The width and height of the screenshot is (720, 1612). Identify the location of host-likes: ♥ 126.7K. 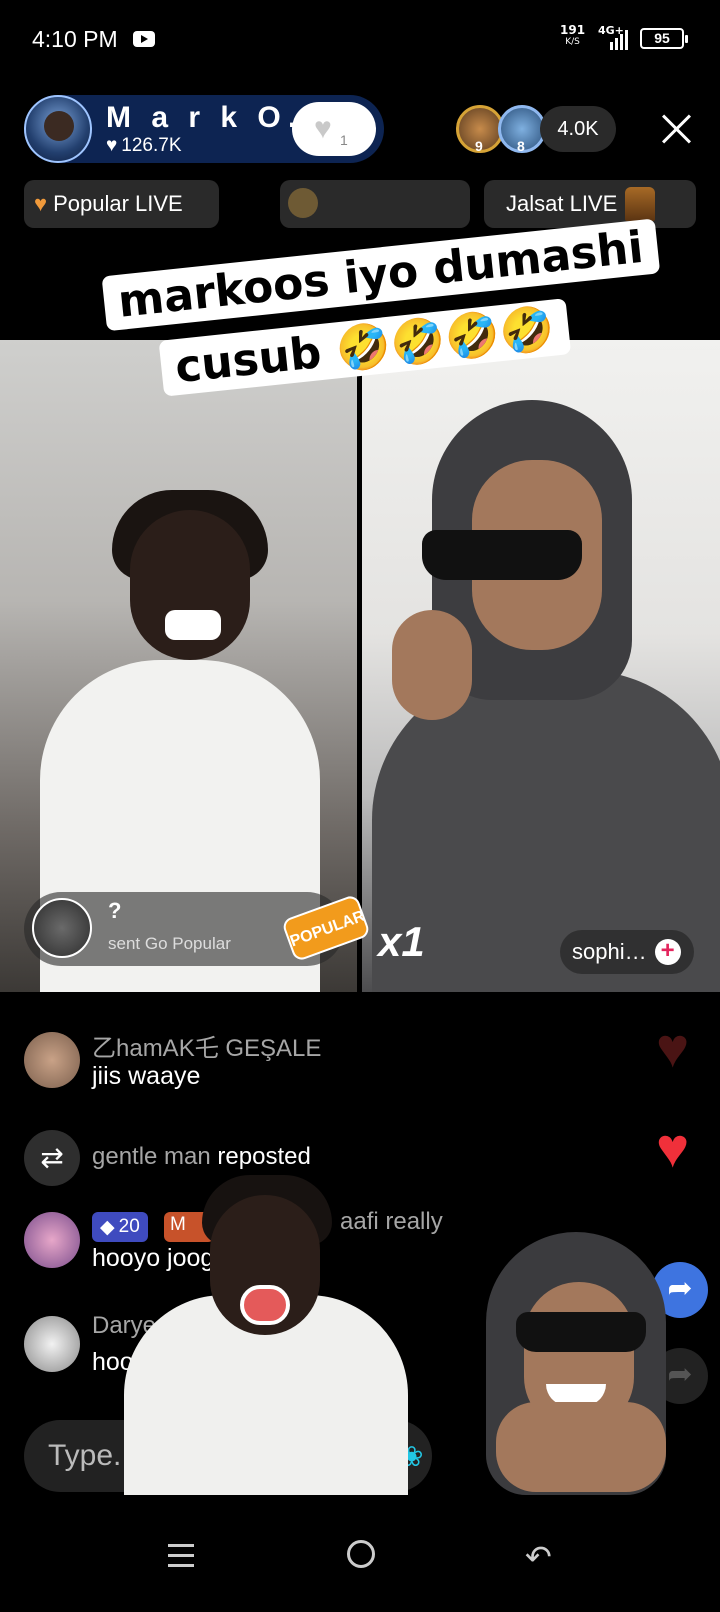
(144, 146).